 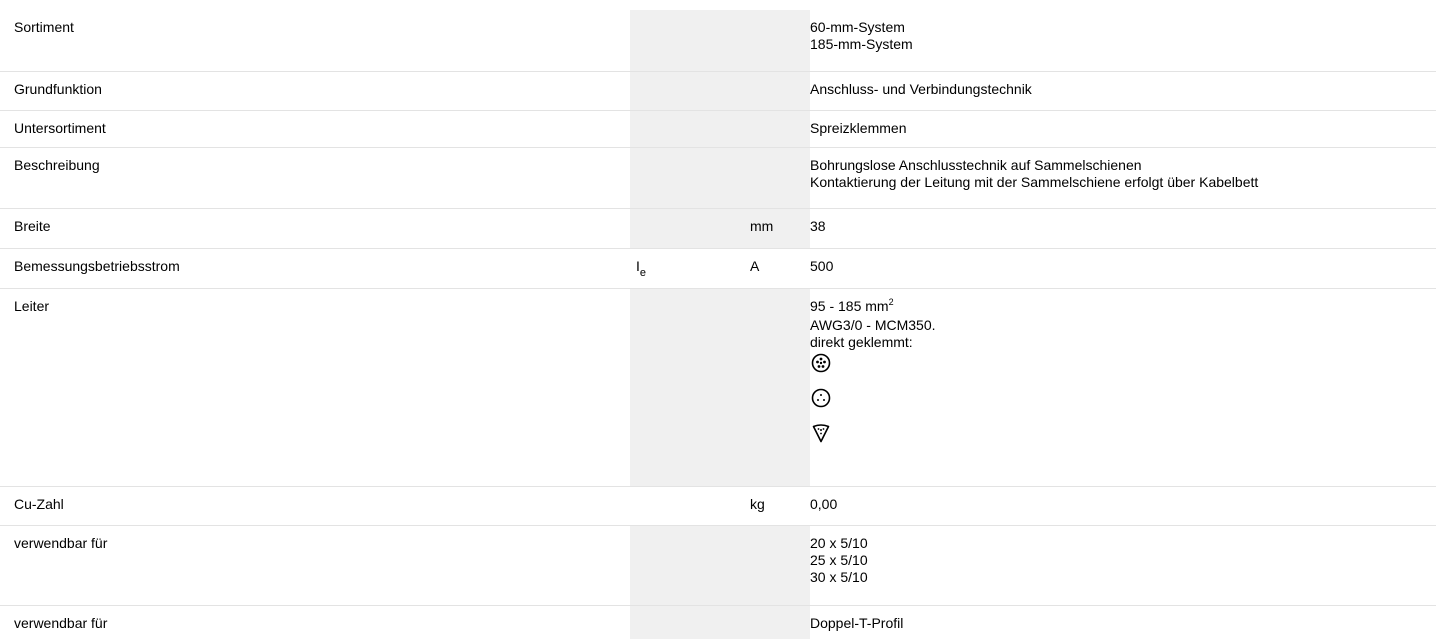 I want to click on row-value: 60-mm-System 185-mm-System, so click(x=1123, y=41).